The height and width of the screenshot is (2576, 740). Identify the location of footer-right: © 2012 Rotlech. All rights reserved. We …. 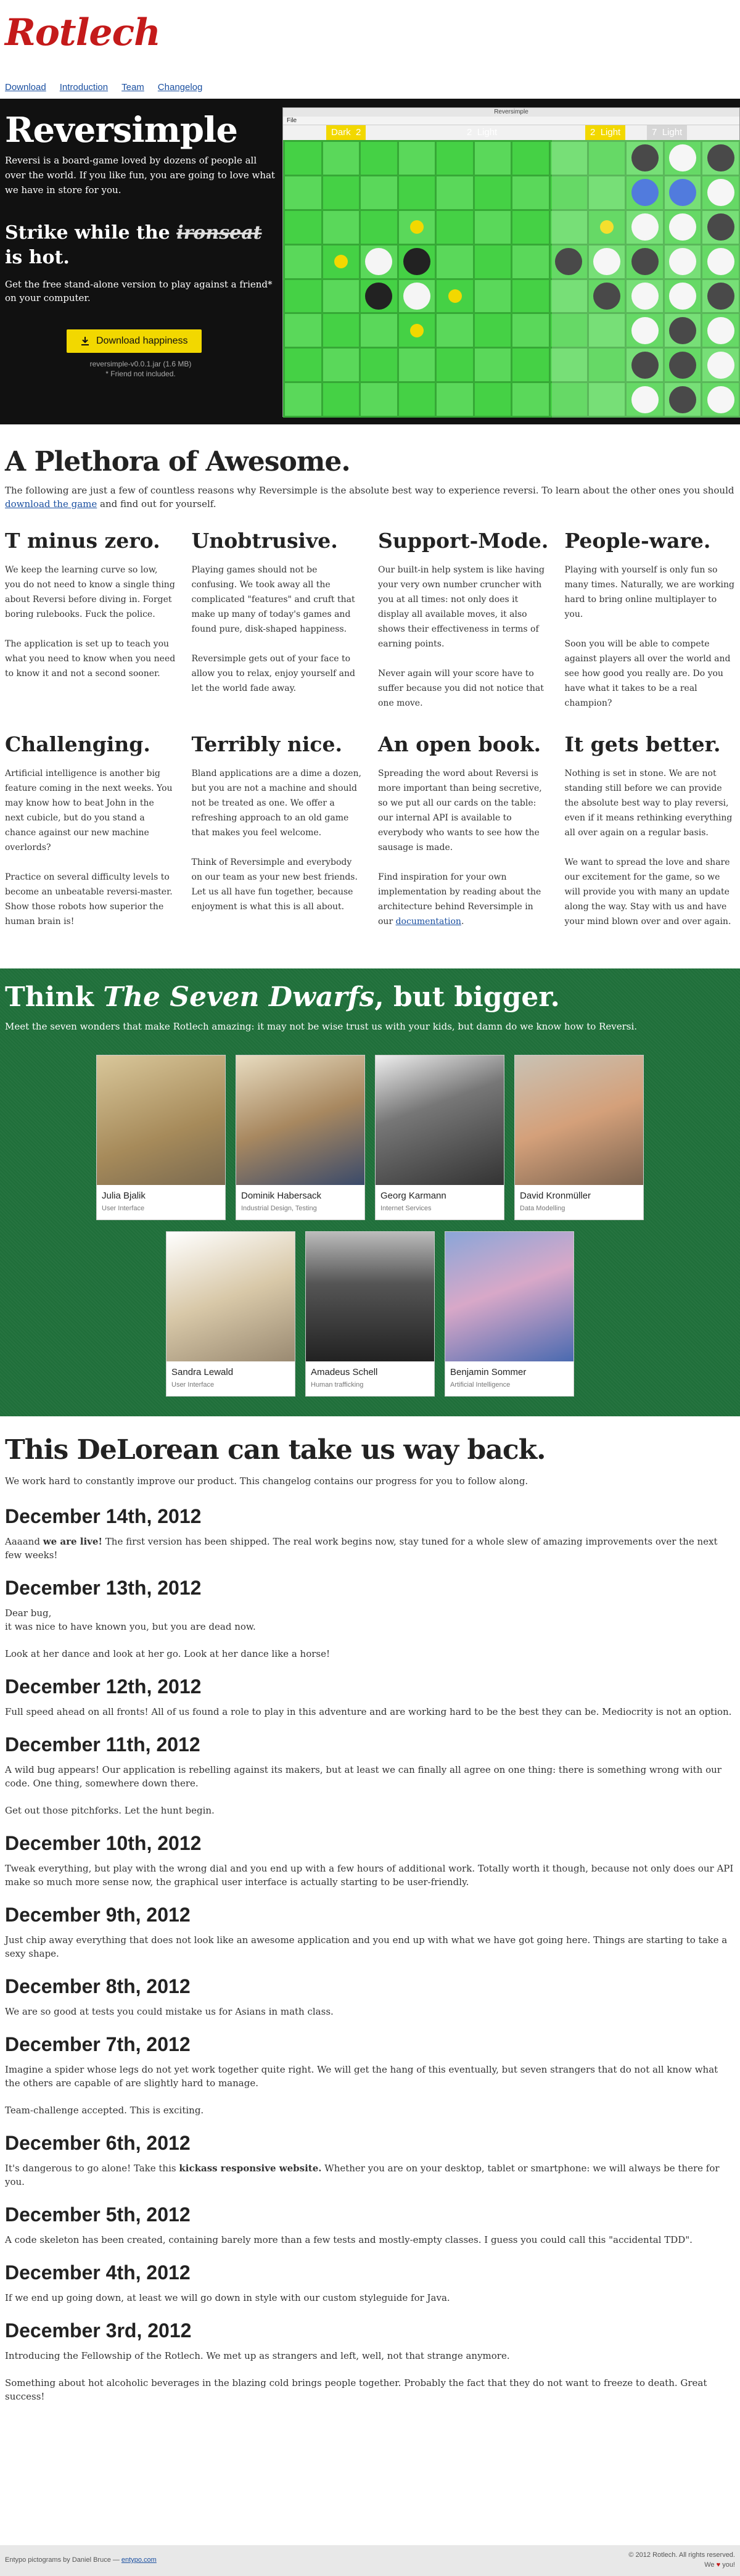
(682, 2560).